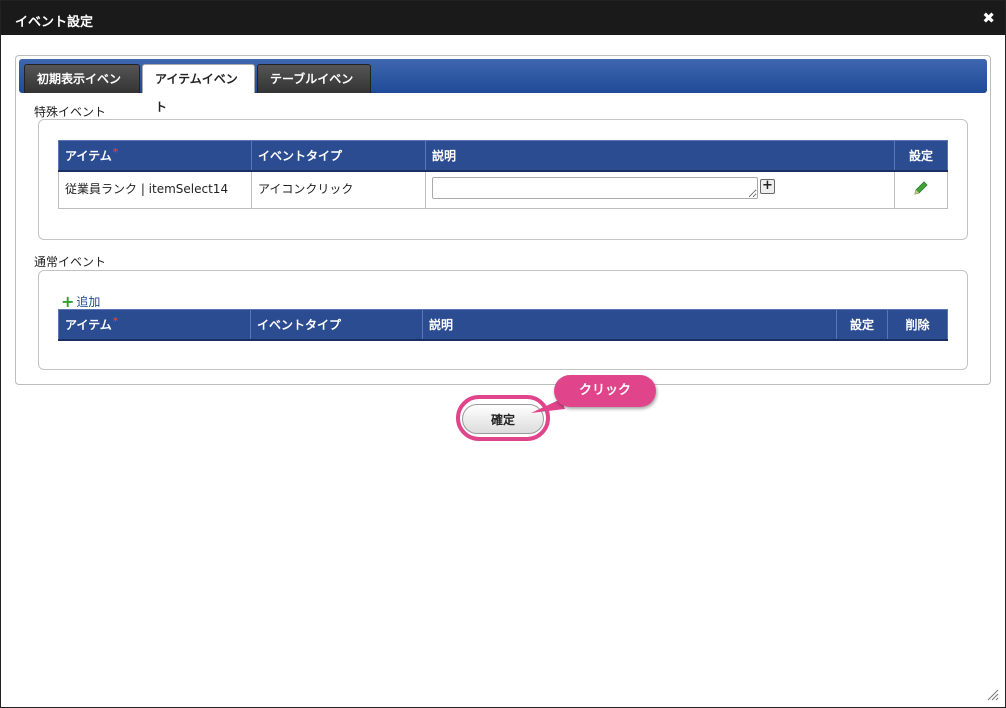 The image size is (1006, 708). I want to click on normal-events-table: アイテム* イベントタイプ 説明 設定 削除, so click(503, 325).